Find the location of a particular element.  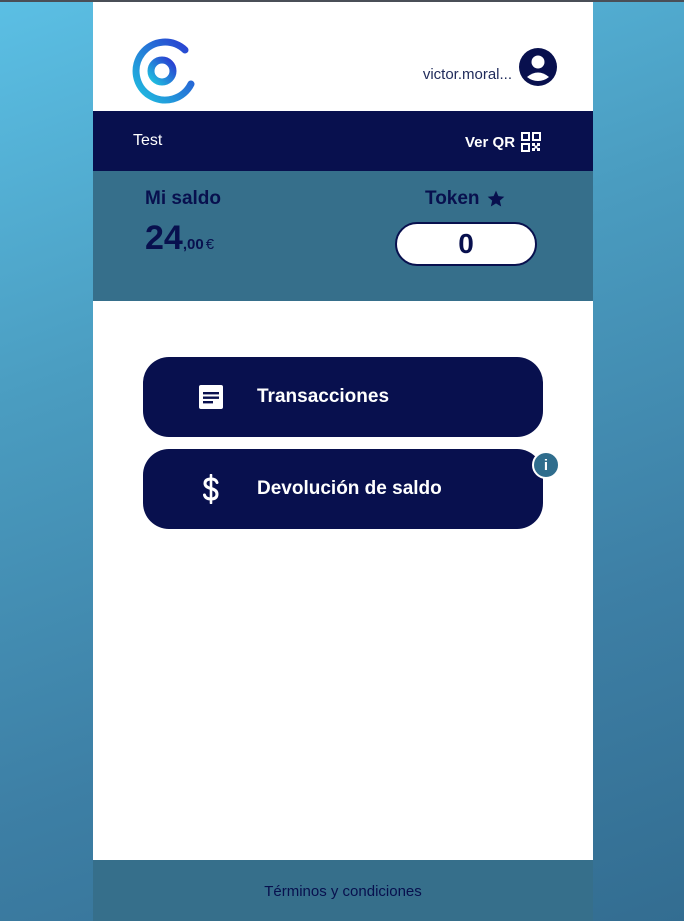

balance-refund-button: Devolución de saldo is located at coordinates (343, 489).